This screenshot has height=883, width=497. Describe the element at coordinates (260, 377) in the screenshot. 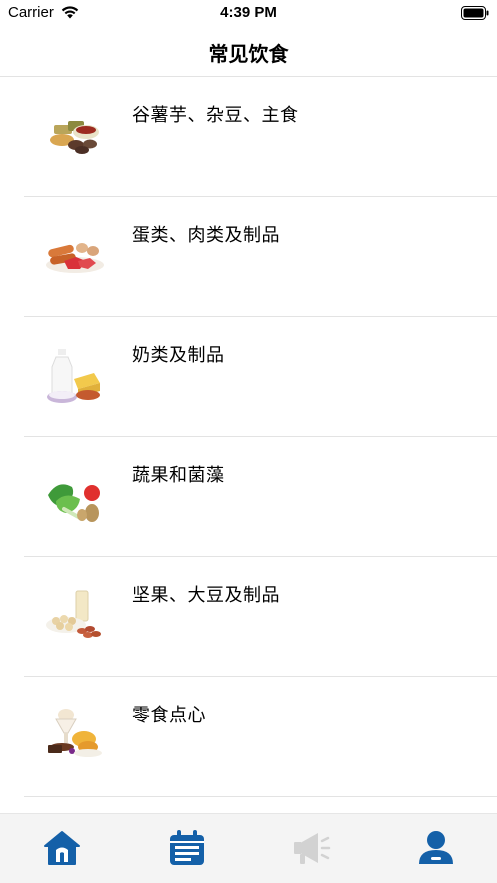

I see `list-item-dairy: 奶类及制品` at that location.